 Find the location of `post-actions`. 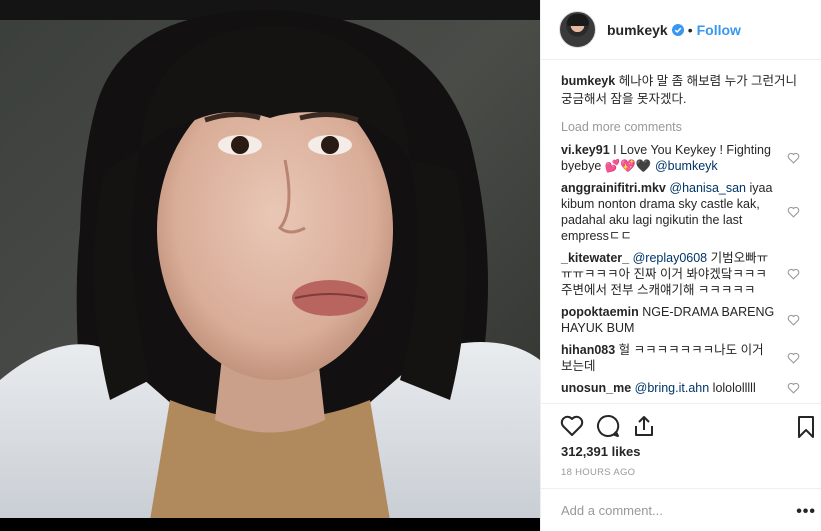

post-actions is located at coordinates (681, 425).